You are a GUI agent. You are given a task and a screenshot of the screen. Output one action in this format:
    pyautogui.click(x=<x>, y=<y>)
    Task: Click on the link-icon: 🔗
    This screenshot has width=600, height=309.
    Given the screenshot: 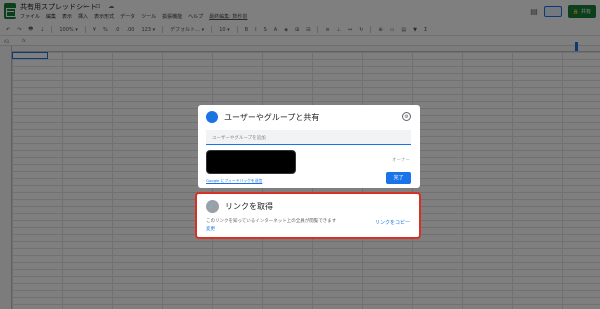 What is the action you would take?
    pyautogui.click(x=212, y=206)
    